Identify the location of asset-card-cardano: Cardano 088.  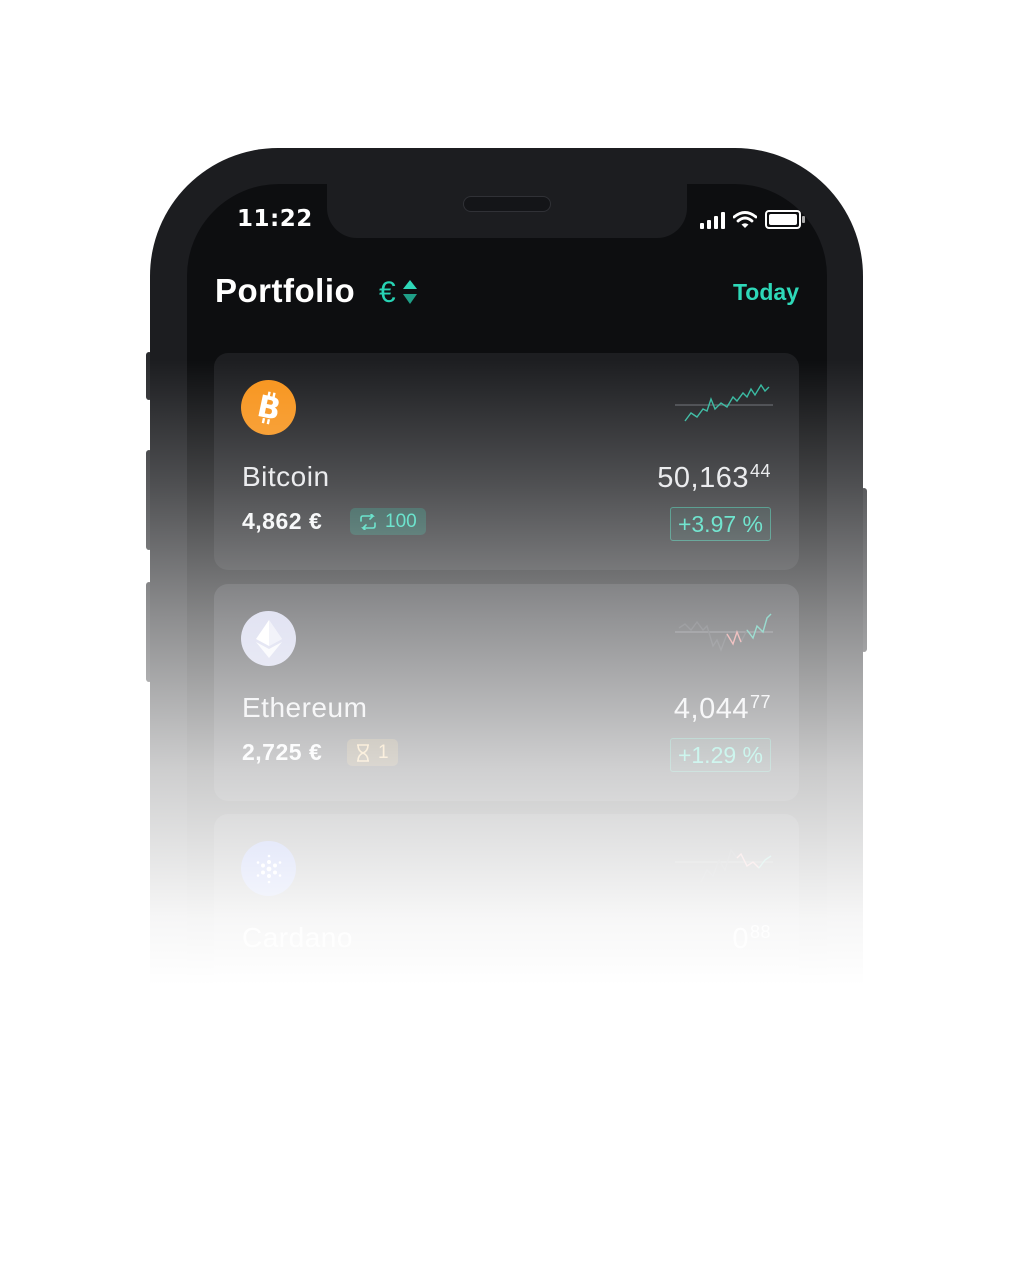
(506, 921).